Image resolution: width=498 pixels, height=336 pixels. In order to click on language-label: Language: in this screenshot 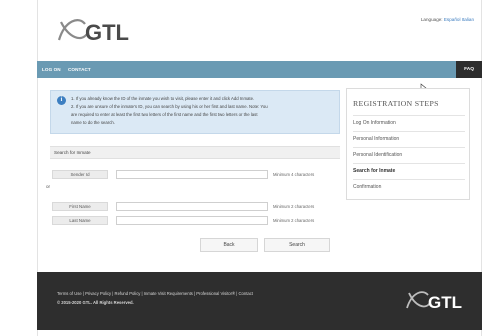, I will do `click(431, 19)`.